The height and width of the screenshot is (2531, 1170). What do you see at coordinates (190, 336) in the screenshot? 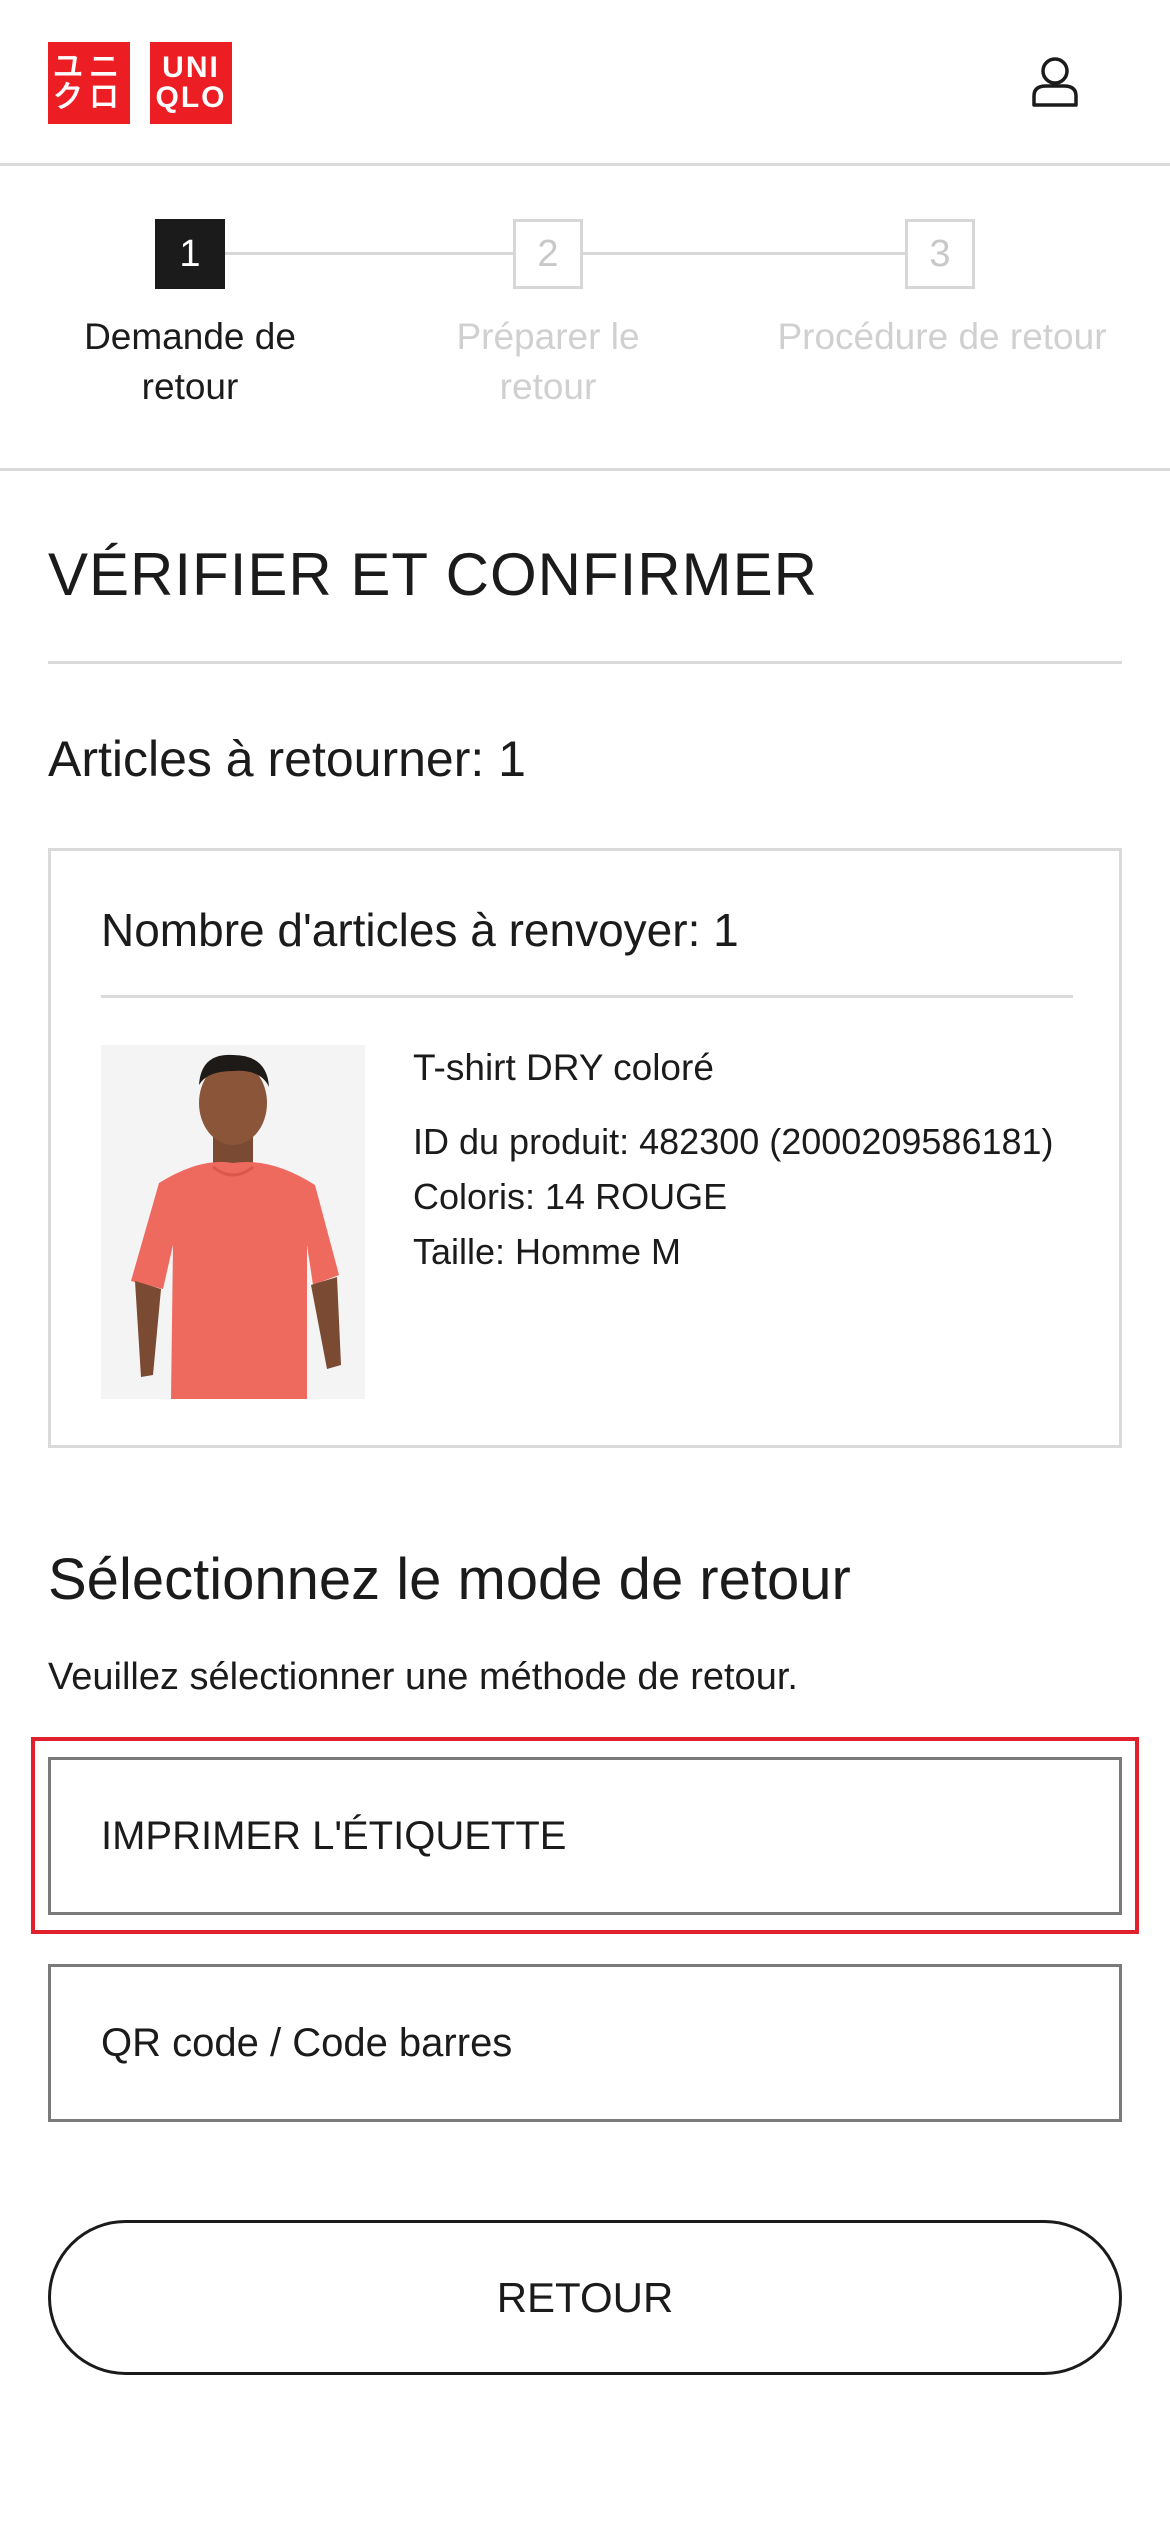
I see `step-1-label-line1: Demande de` at bounding box center [190, 336].